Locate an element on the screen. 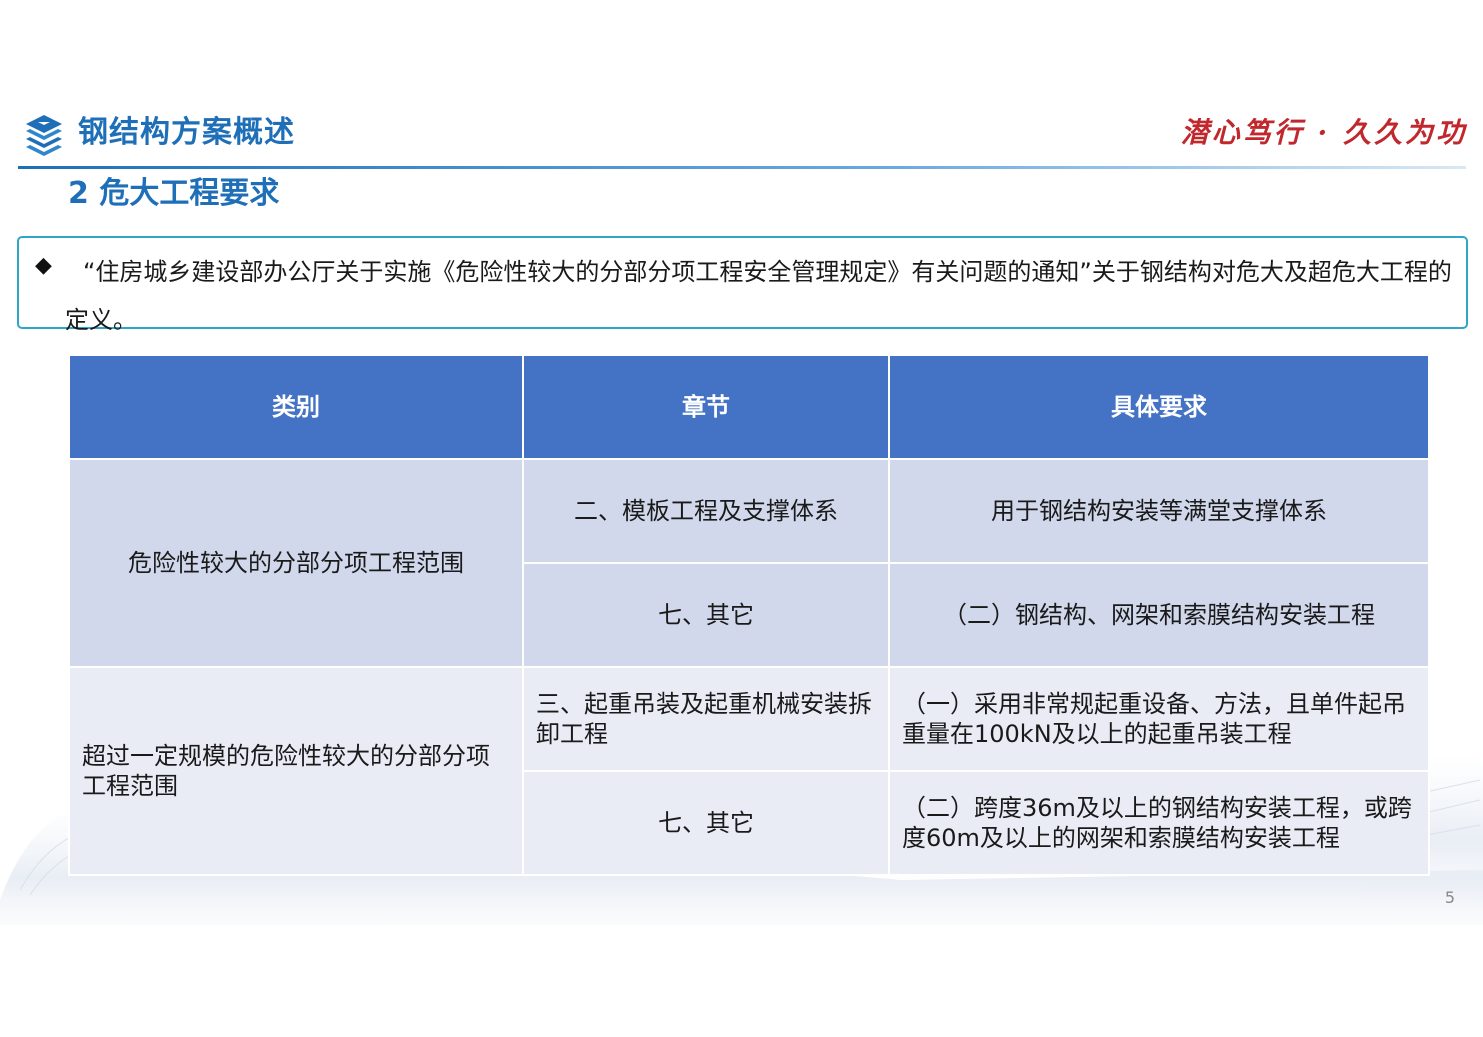 This screenshot has height=1037, width=1483. column-header-requirement: 具体要求 is located at coordinates (1159, 407).